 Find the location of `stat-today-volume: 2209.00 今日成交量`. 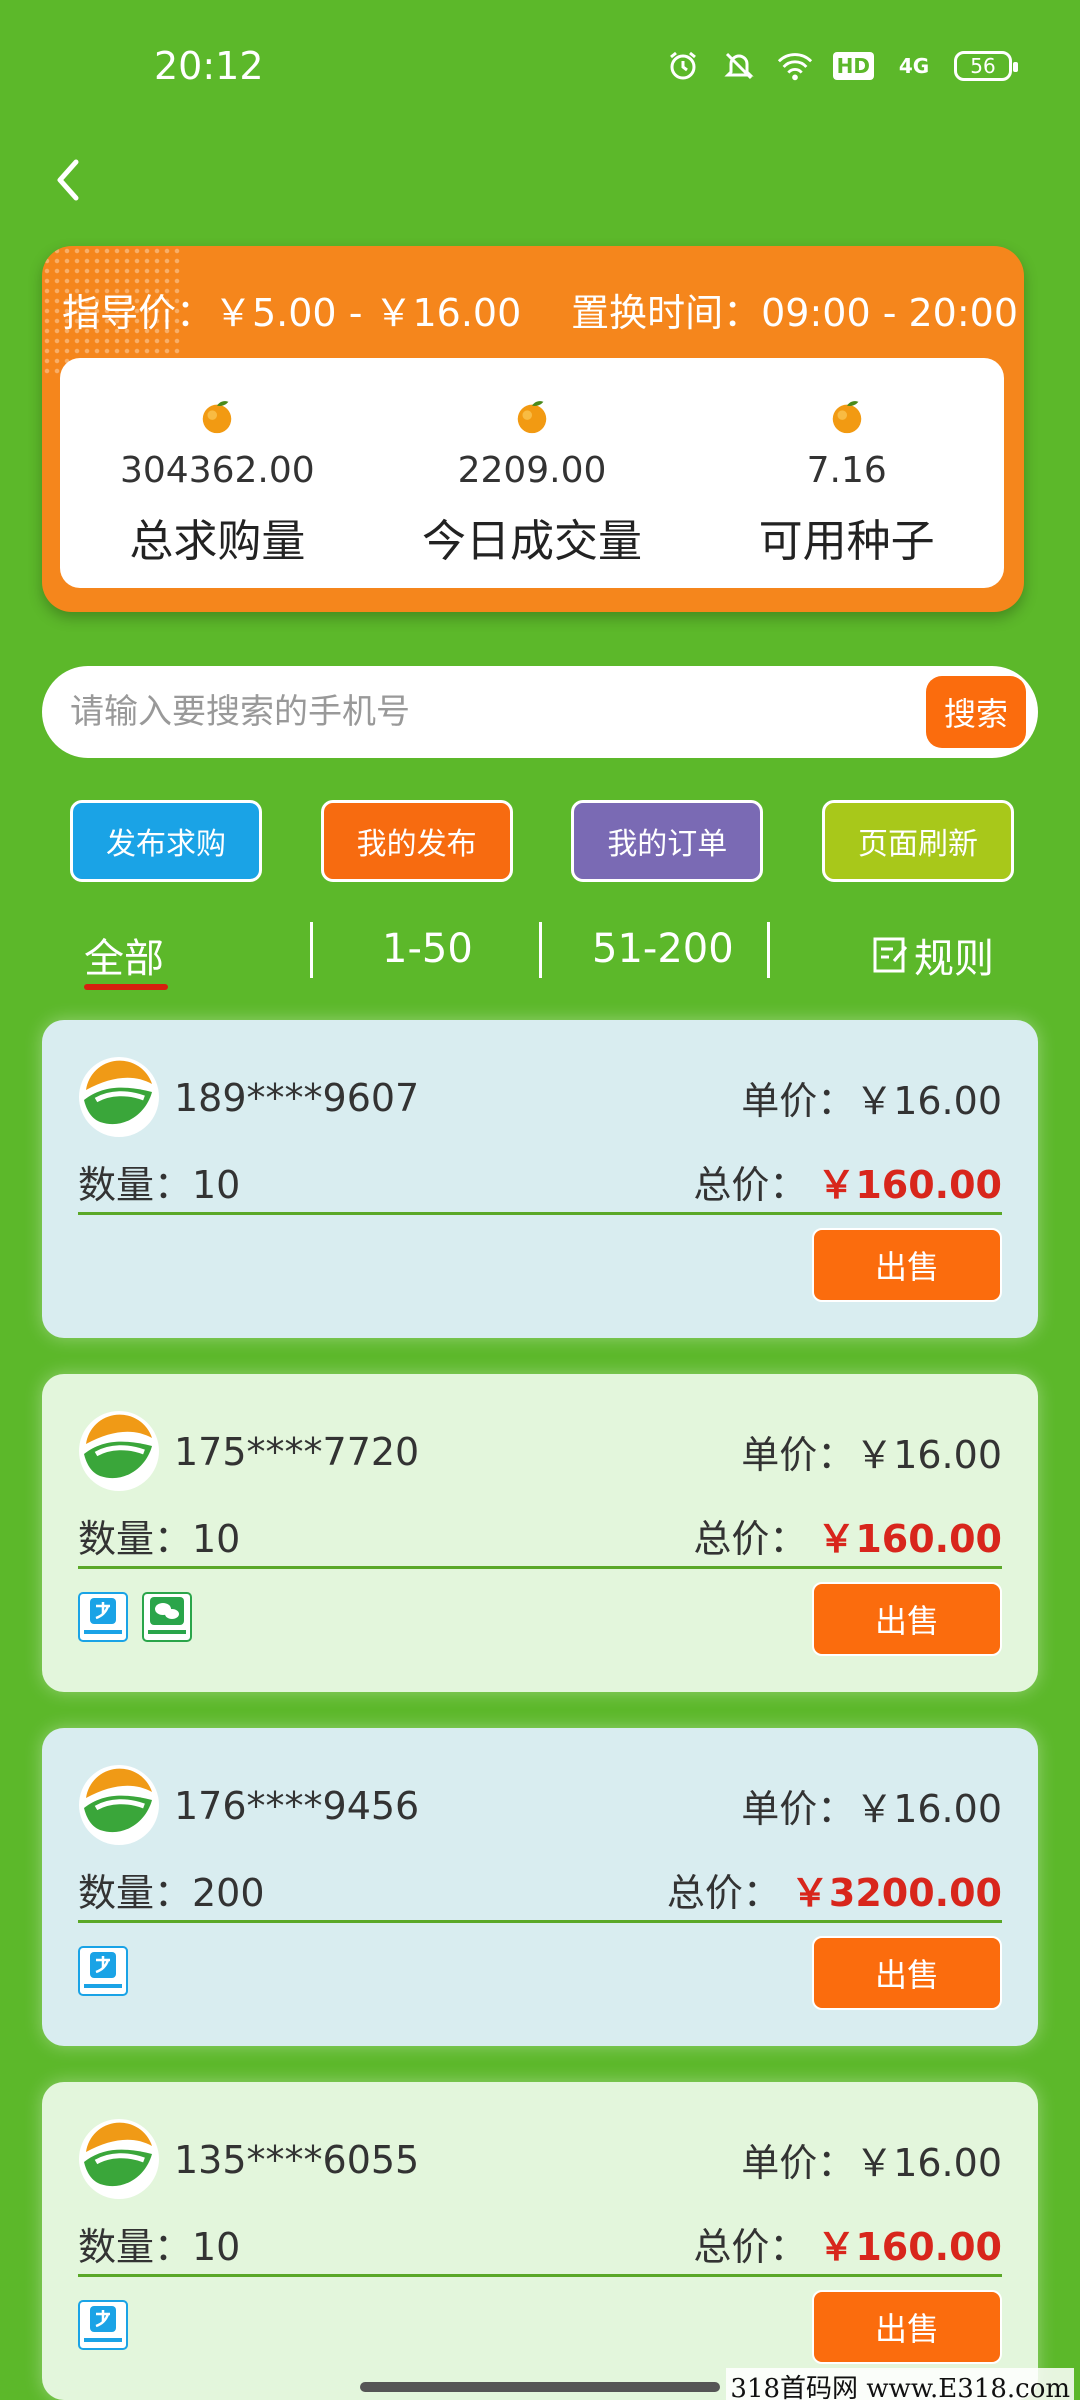

stat-today-volume: 2209.00 今日成交量 is located at coordinates (532, 473).